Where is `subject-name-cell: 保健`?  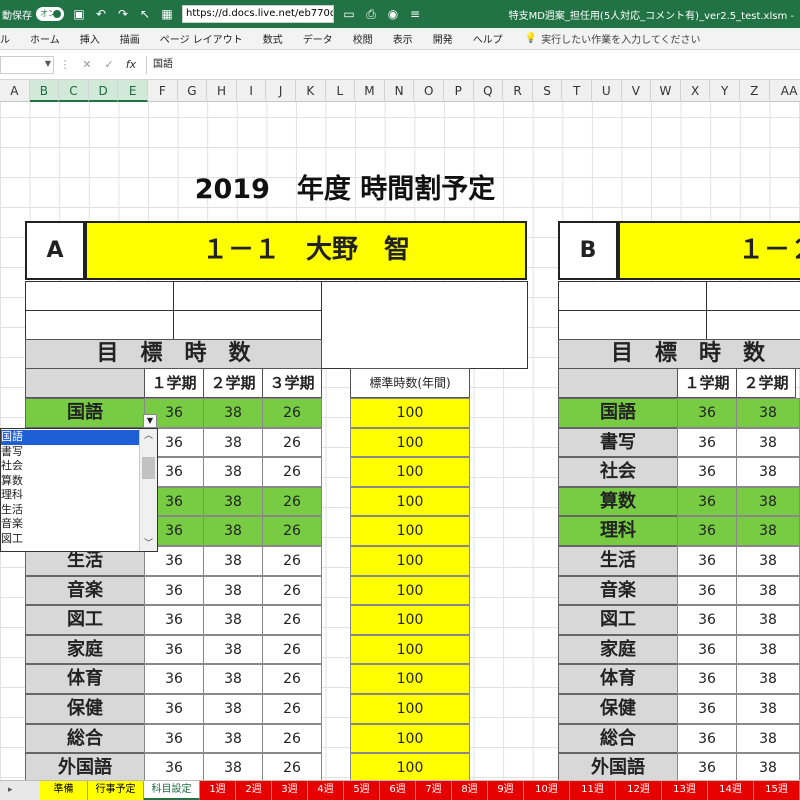 subject-name-cell: 保健 is located at coordinates (85, 709).